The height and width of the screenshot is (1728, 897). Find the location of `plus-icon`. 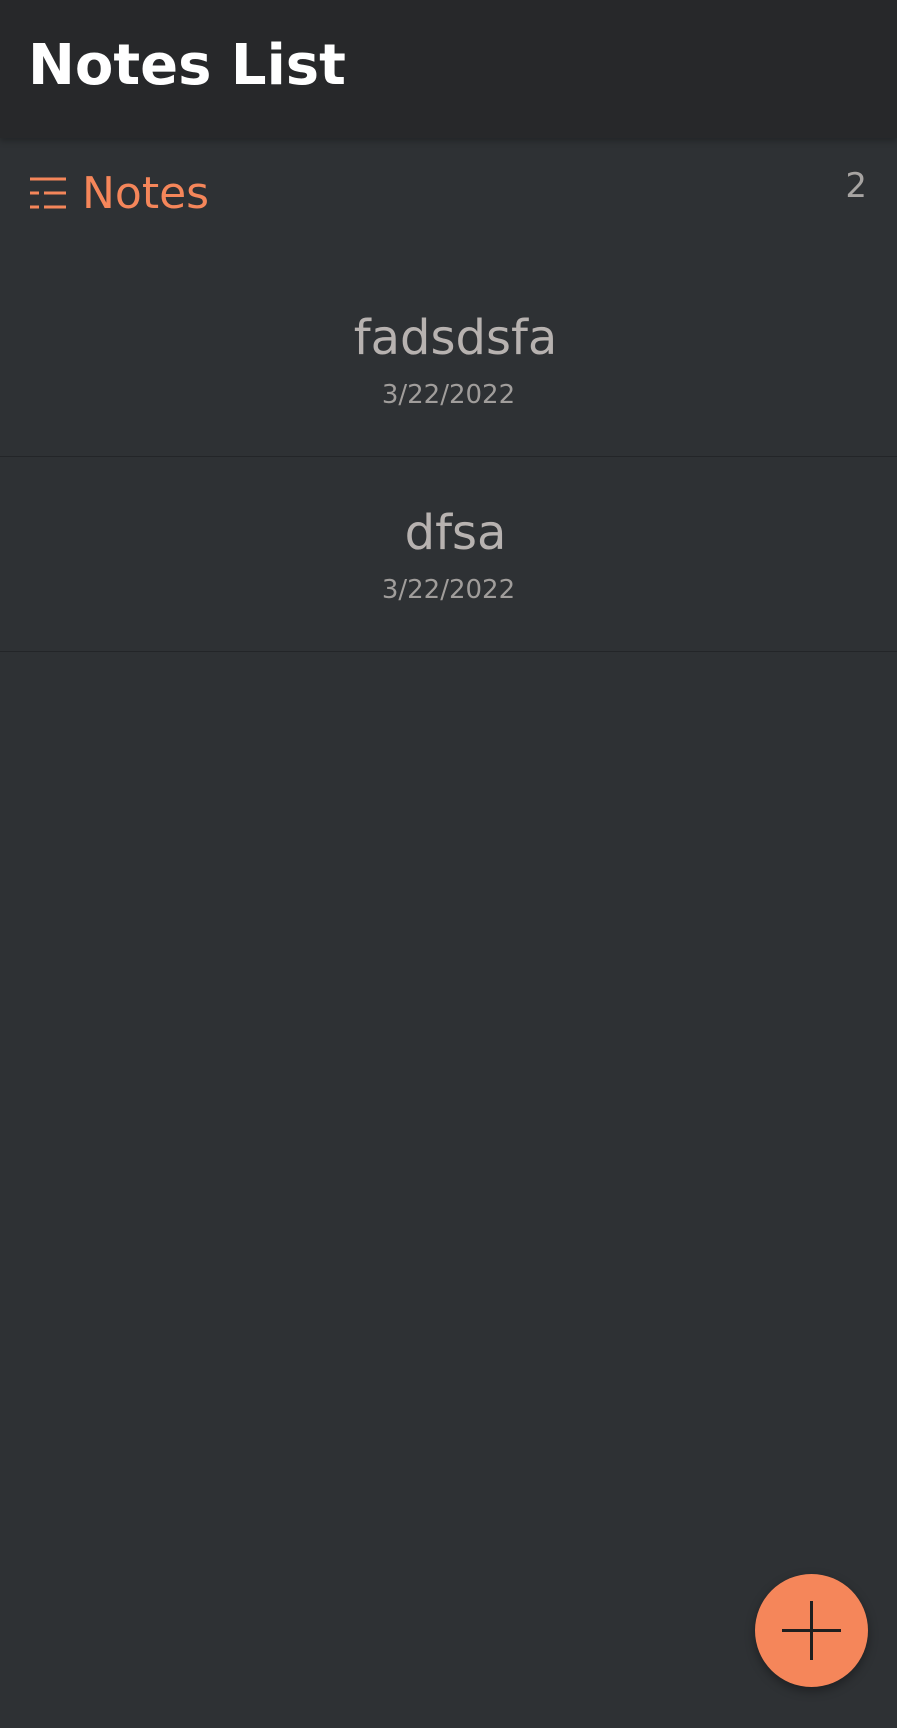

plus-icon is located at coordinates (811, 1630).